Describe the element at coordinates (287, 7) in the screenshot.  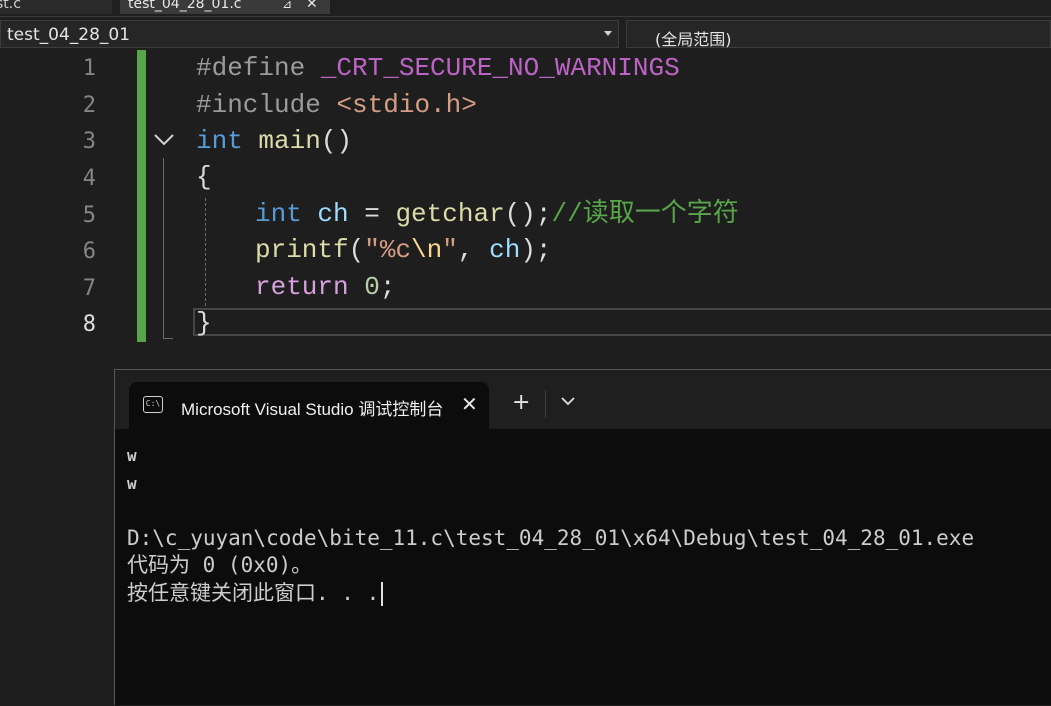
I see `pin-icon: ⊿` at that location.